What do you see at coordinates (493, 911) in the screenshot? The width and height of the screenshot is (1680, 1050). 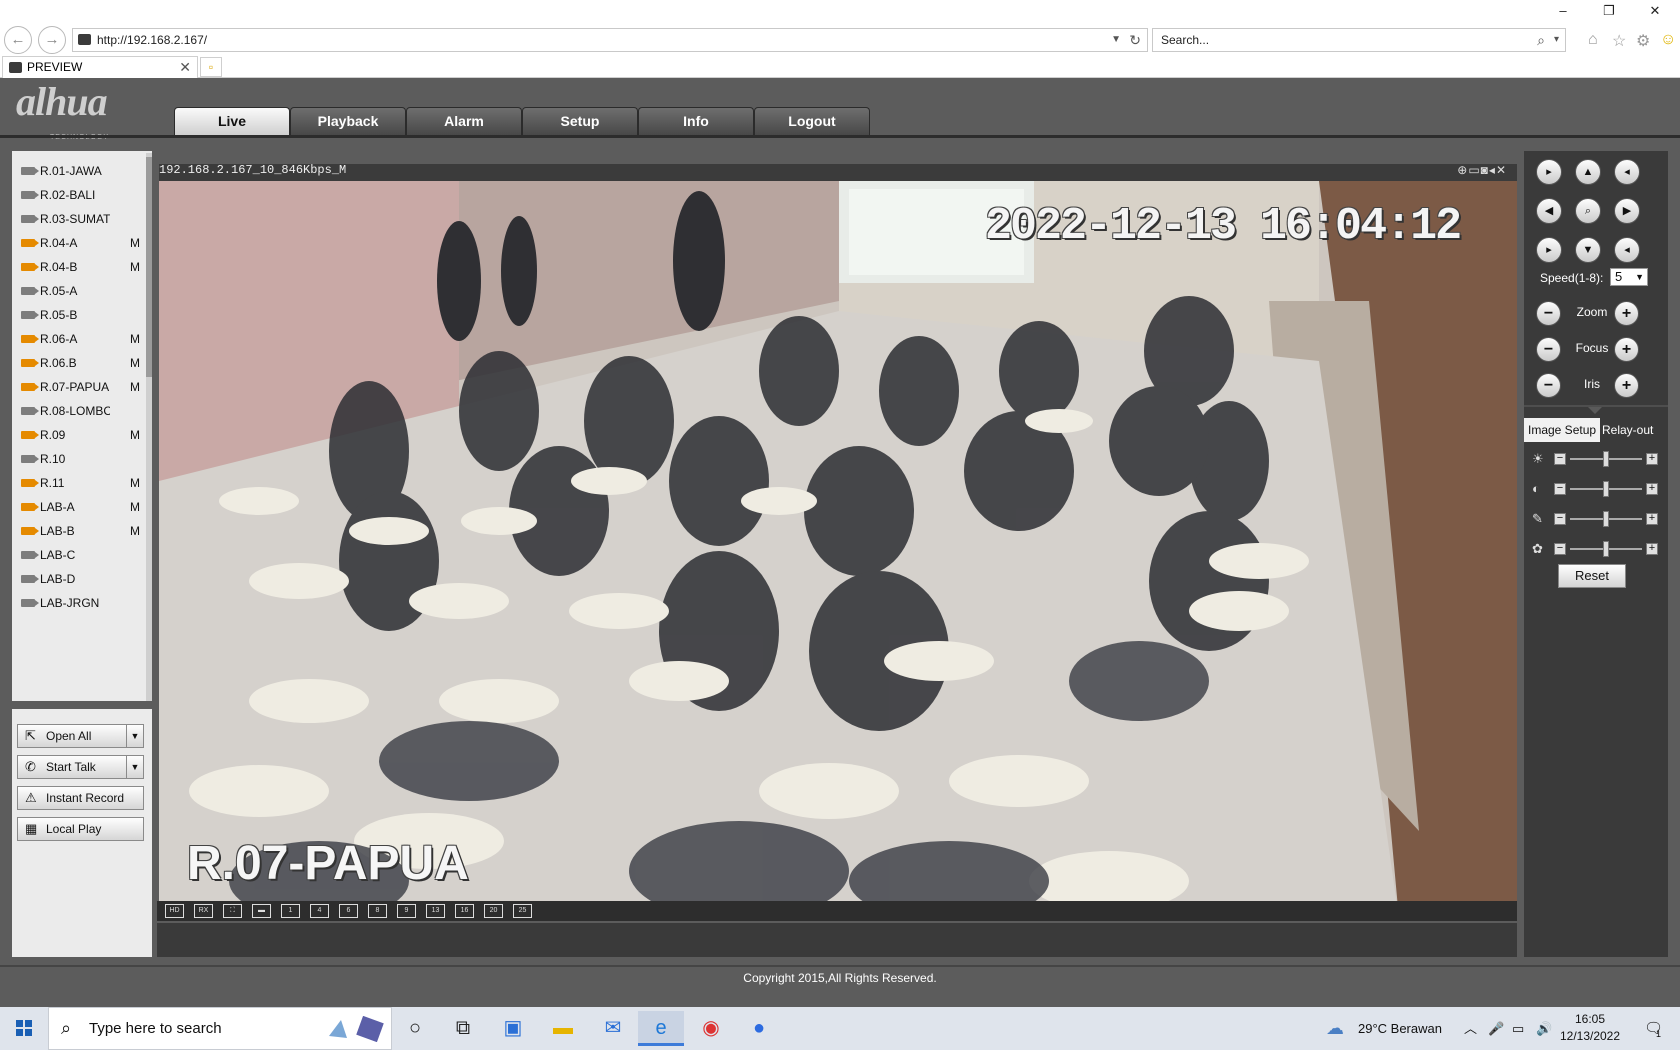 I see `layout-button: 20` at bounding box center [493, 911].